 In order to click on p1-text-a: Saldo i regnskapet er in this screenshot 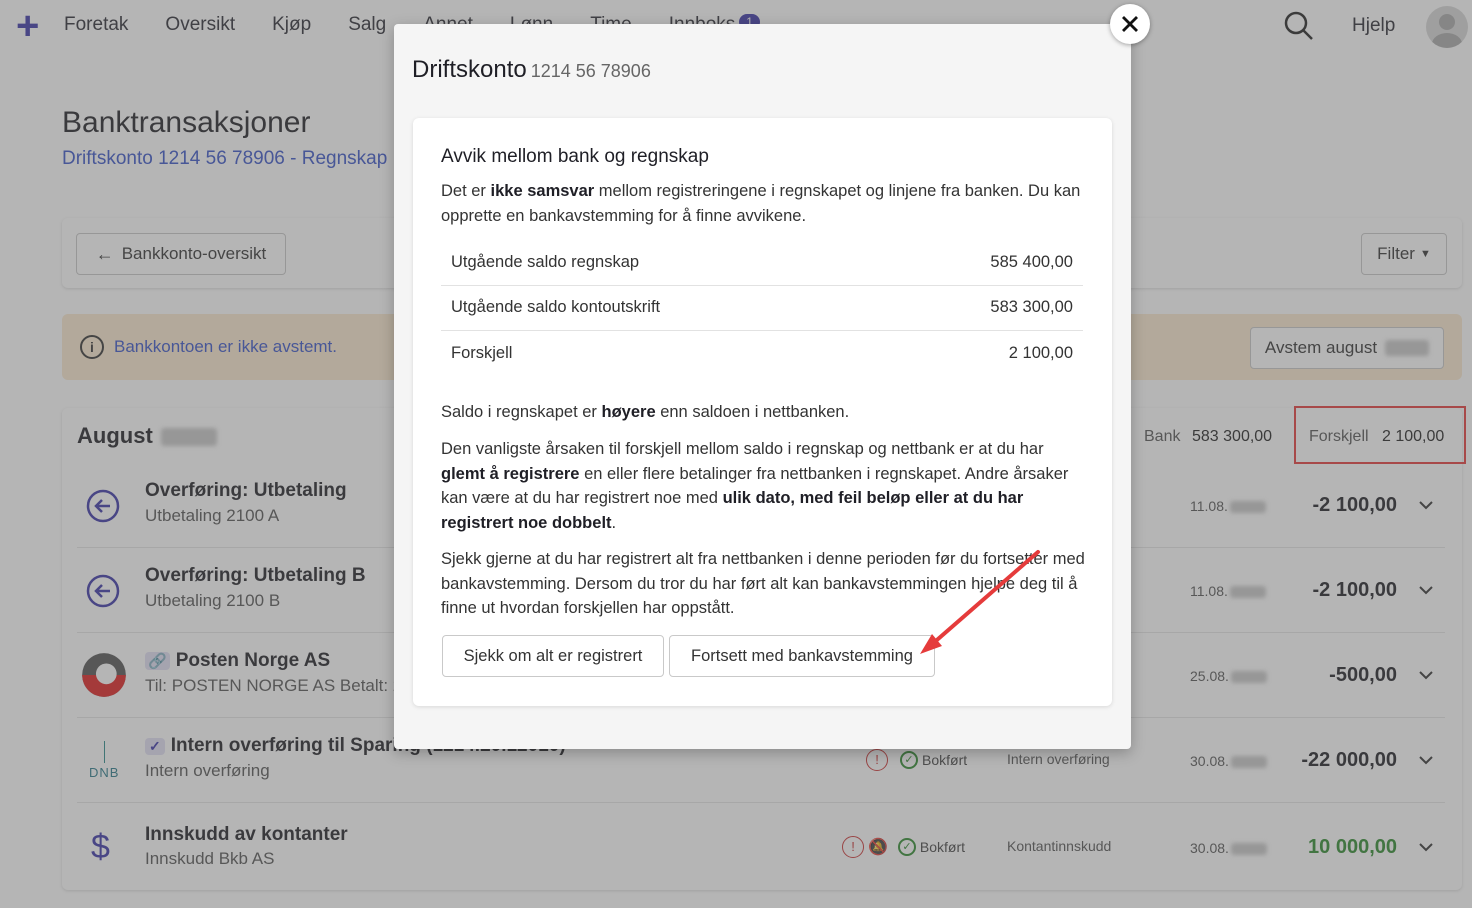, I will do `click(521, 412)`.